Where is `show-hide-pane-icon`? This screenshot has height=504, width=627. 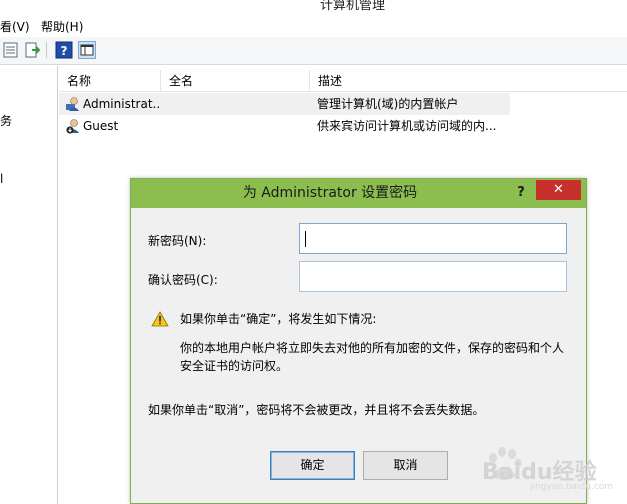 show-hide-pane-icon is located at coordinates (87, 50).